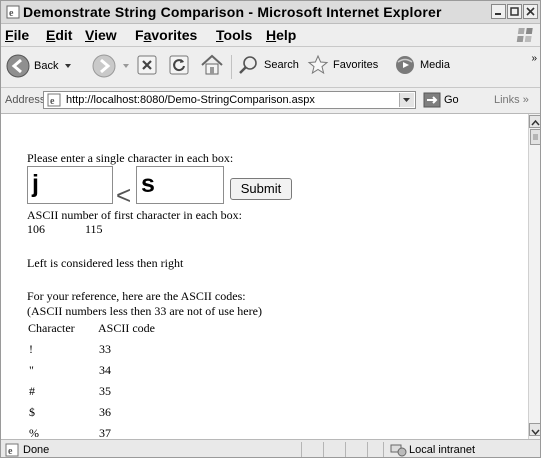 The image size is (542, 459). I want to click on forward-button, so click(111, 66).